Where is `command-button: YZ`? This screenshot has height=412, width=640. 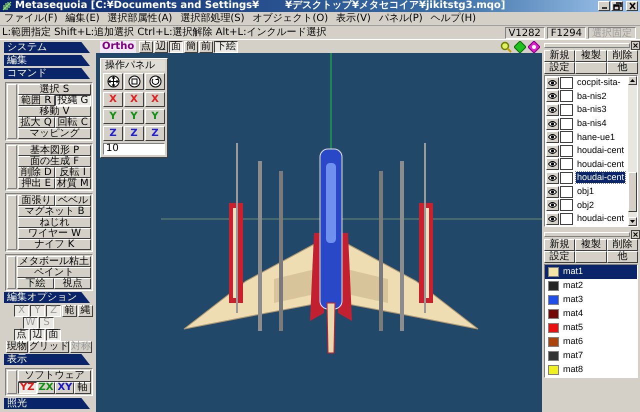
command-button: YZ is located at coordinates (27, 388).